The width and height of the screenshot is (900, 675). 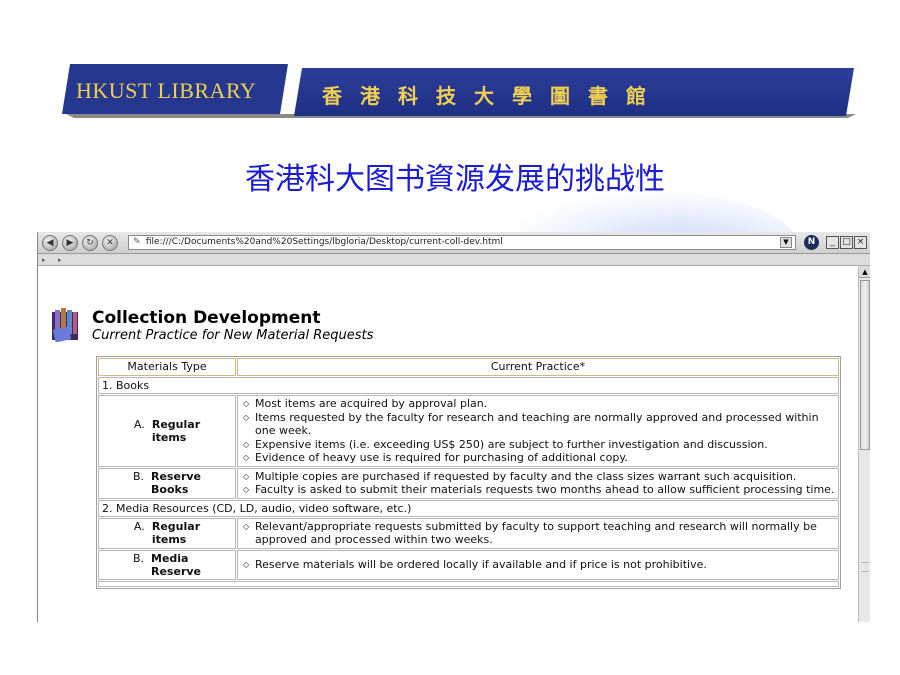 What do you see at coordinates (176, 476) in the screenshot?
I see `item-label: Reserve` at bounding box center [176, 476].